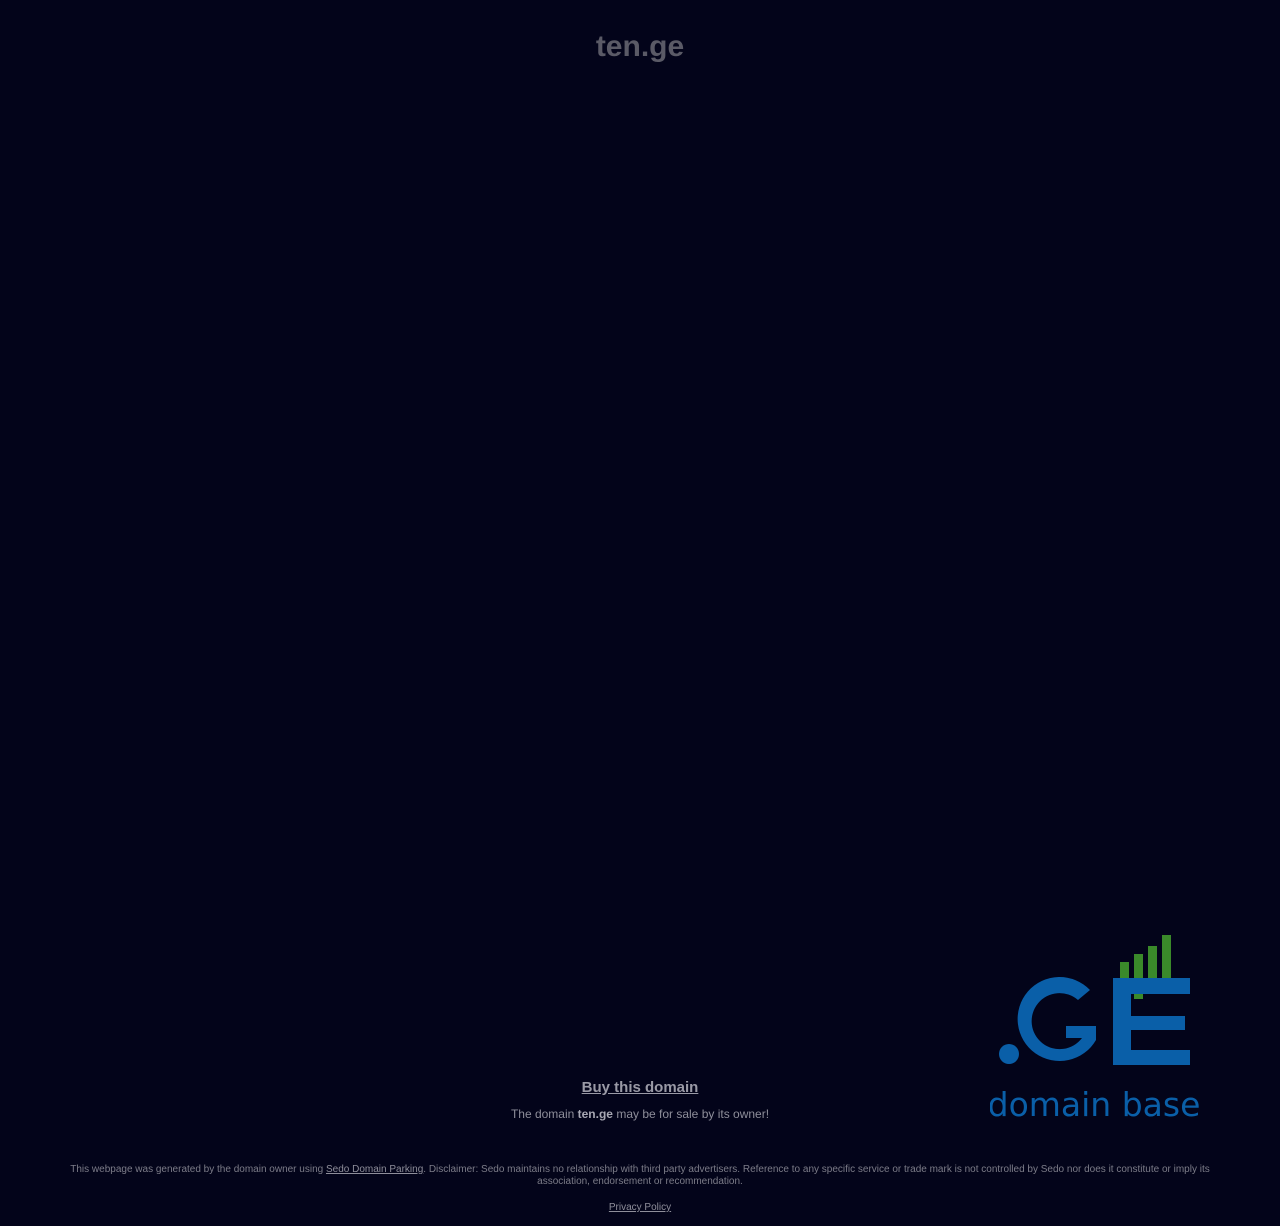 This screenshot has width=1280, height=1226. What do you see at coordinates (640, 46) in the screenshot?
I see `page-title: ten.ge` at bounding box center [640, 46].